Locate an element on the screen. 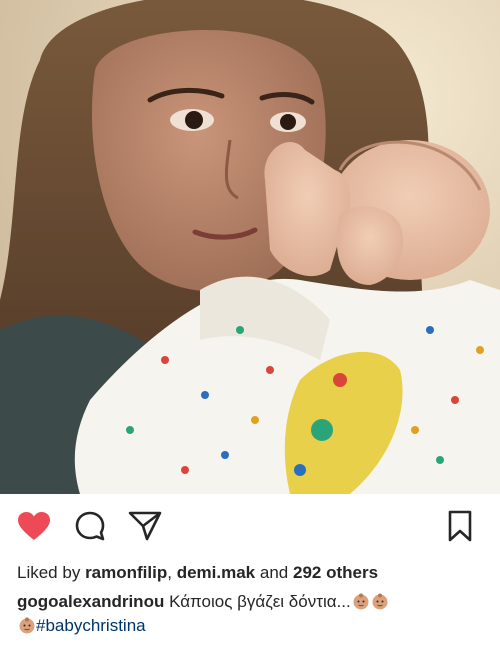 The width and height of the screenshot is (500, 648). like-button is located at coordinates (34, 528).